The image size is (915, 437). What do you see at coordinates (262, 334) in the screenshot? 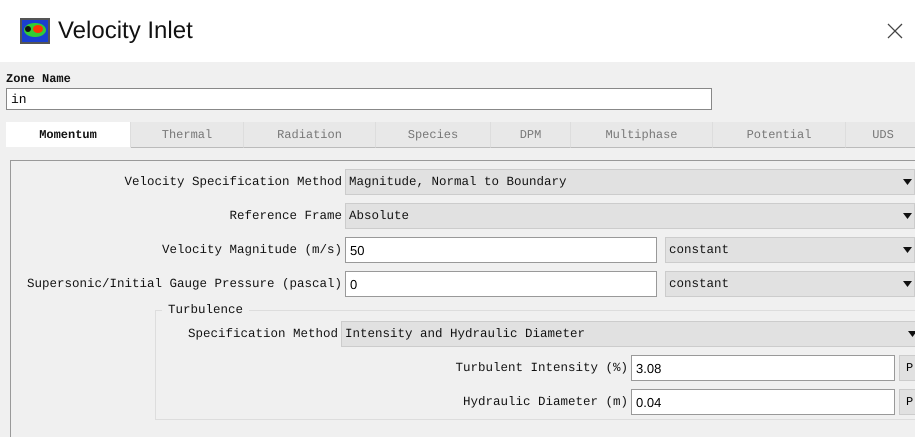
I see `field-label: Specification Method` at bounding box center [262, 334].